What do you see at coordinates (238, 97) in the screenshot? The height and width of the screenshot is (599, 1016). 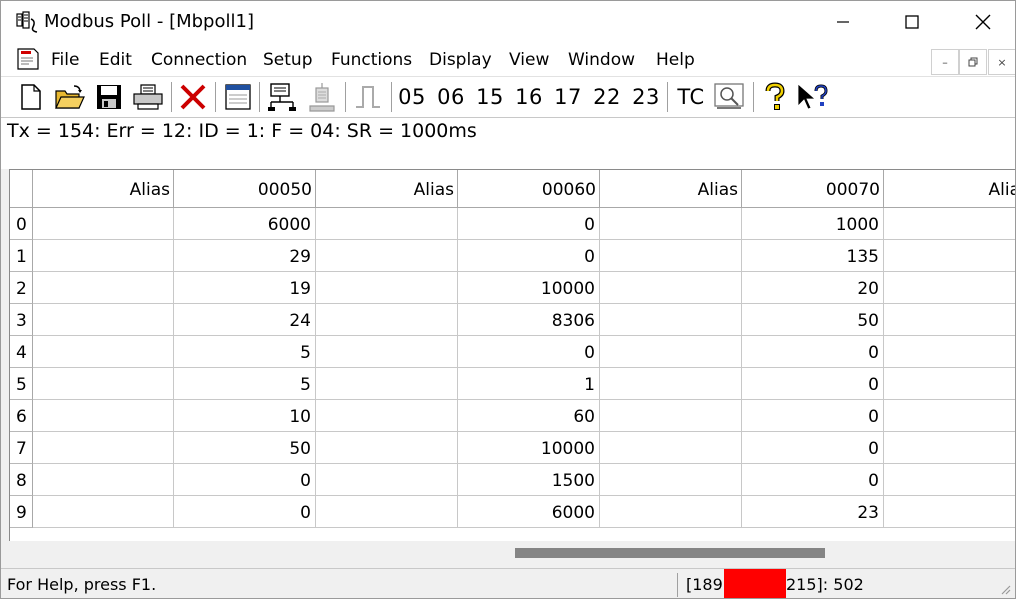 I see `window-button` at bounding box center [238, 97].